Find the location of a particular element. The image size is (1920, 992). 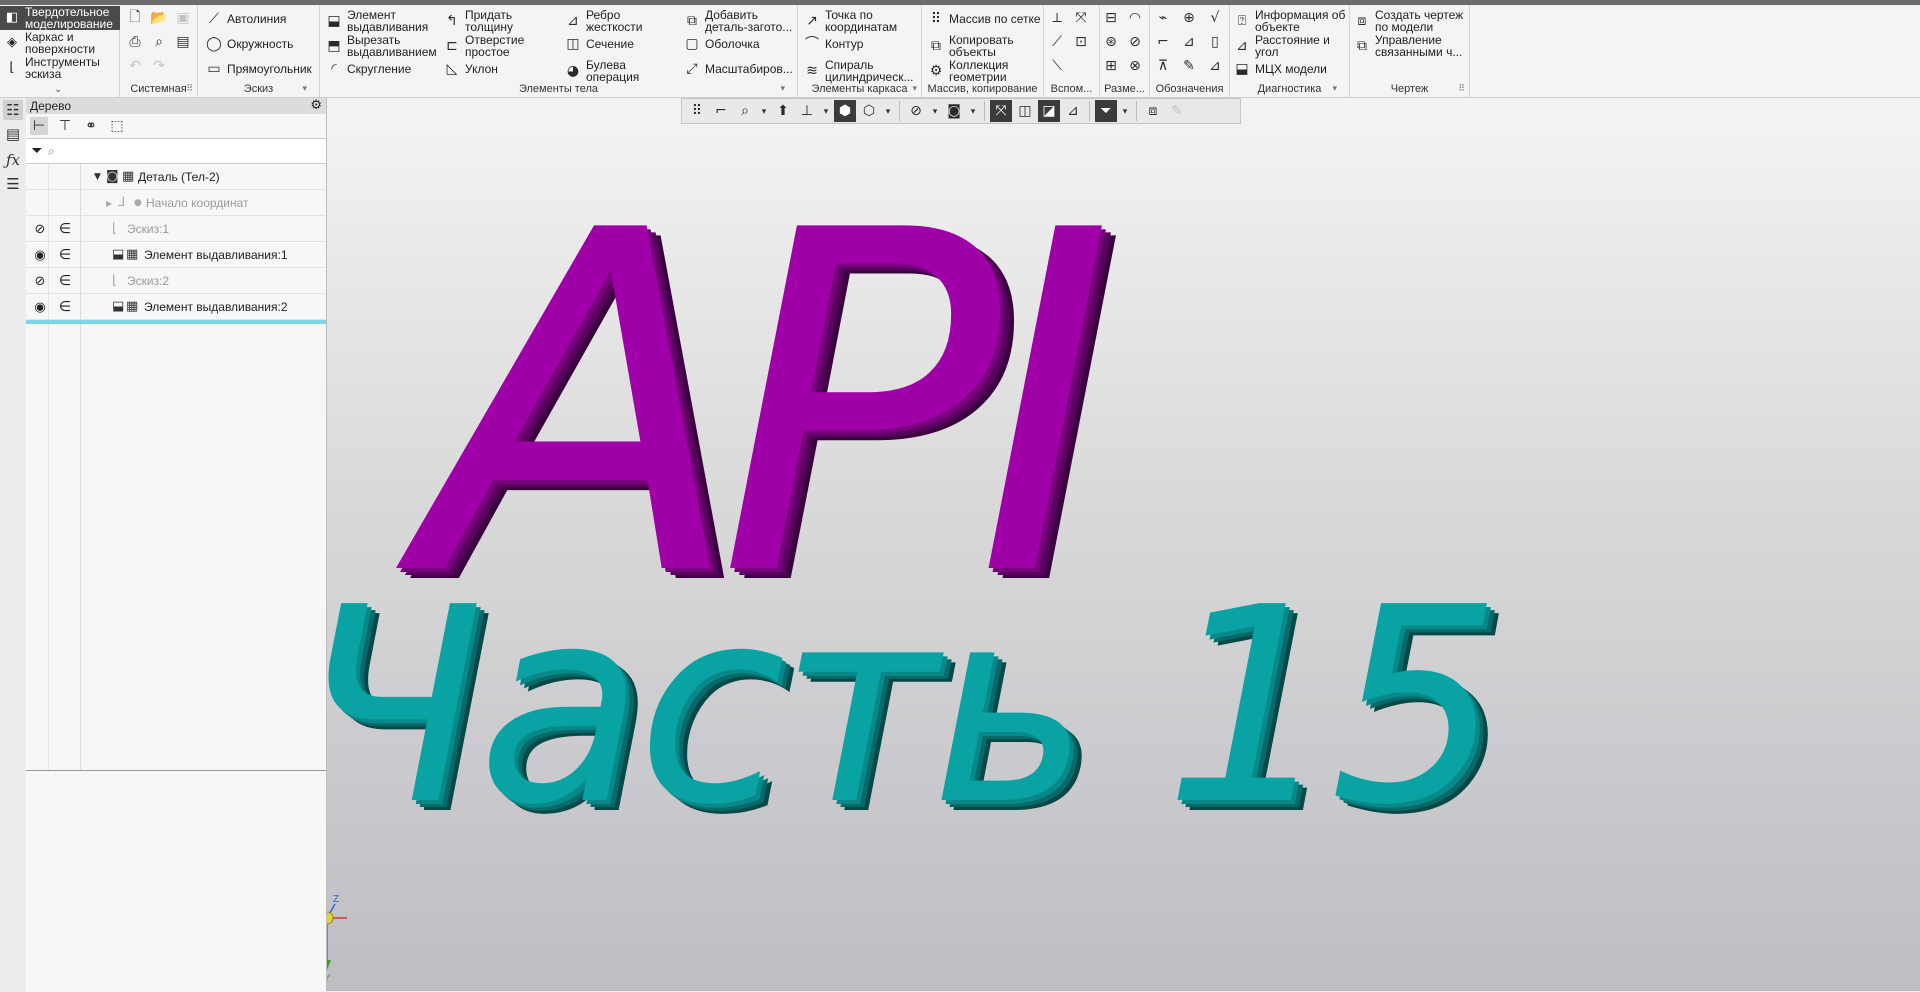

rib-button: ⊿ Ребро жесткости is located at coordinates (603, 21).